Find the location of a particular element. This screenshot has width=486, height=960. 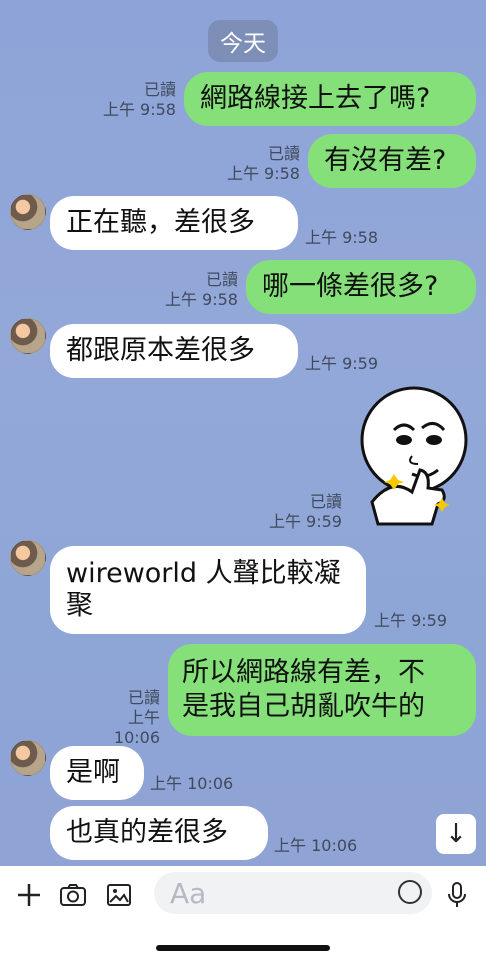

image-icon is located at coordinates (119, 895).